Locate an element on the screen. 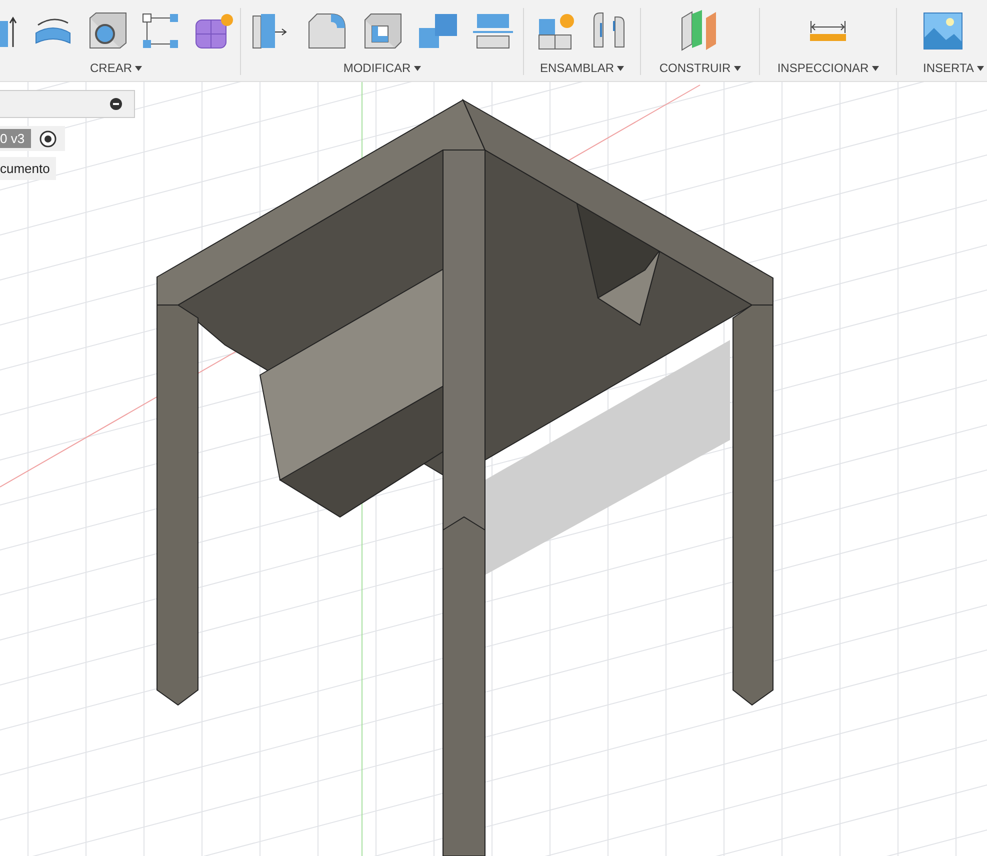 This screenshot has width=987, height=856. image-icon is located at coordinates (943, 31).